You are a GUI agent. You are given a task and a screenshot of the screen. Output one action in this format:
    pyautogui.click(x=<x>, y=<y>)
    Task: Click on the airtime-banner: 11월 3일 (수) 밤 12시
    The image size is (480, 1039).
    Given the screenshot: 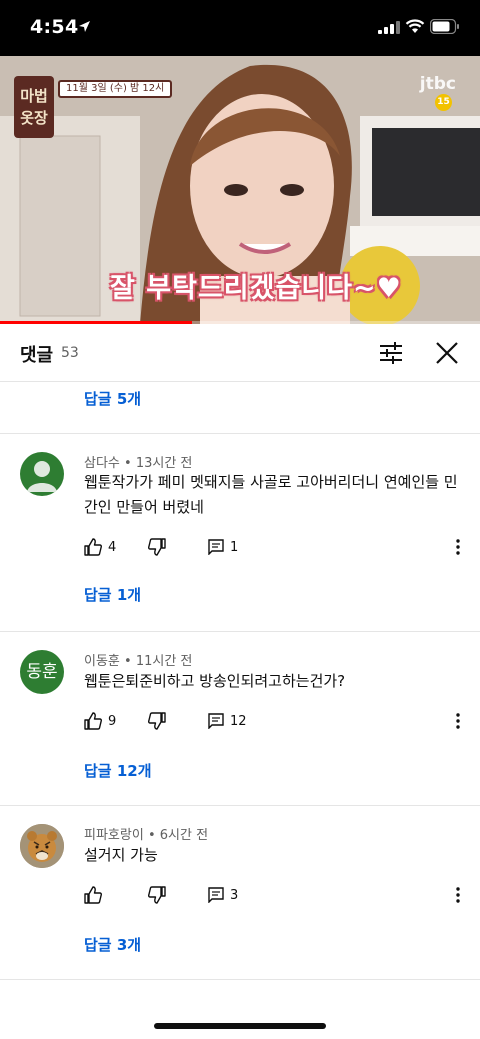 What is the action you would take?
    pyautogui.click(x=115, y=89)
    